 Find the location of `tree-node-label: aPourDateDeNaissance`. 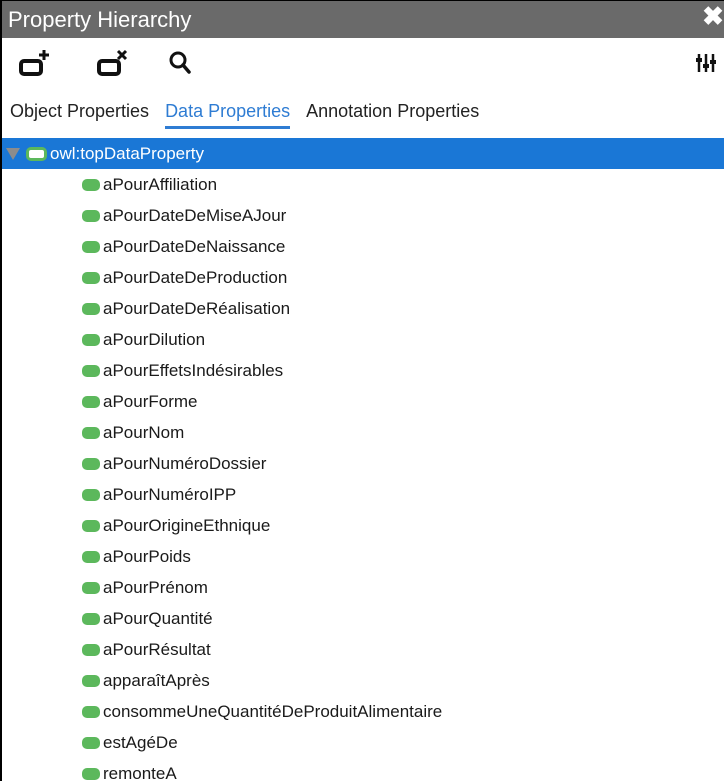

tree-node-label: aPourDateDeNaissance is located at coordinates (194, 246).